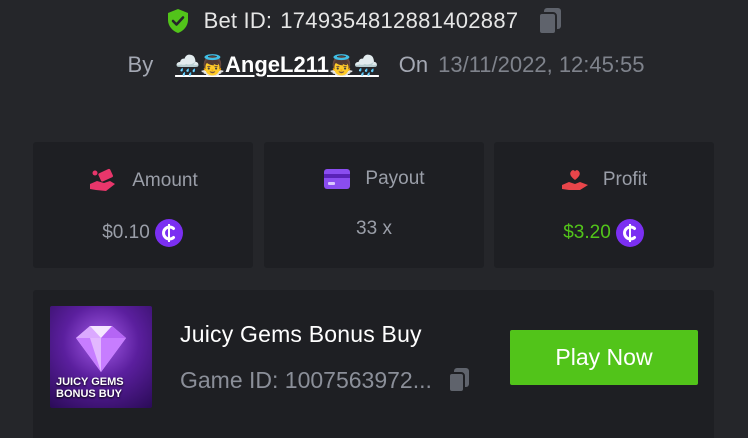 This screenshot has height=438, width=748. I want to click on bet-id-row: Bet ID: 1749354812881402887, so click(374, 21).